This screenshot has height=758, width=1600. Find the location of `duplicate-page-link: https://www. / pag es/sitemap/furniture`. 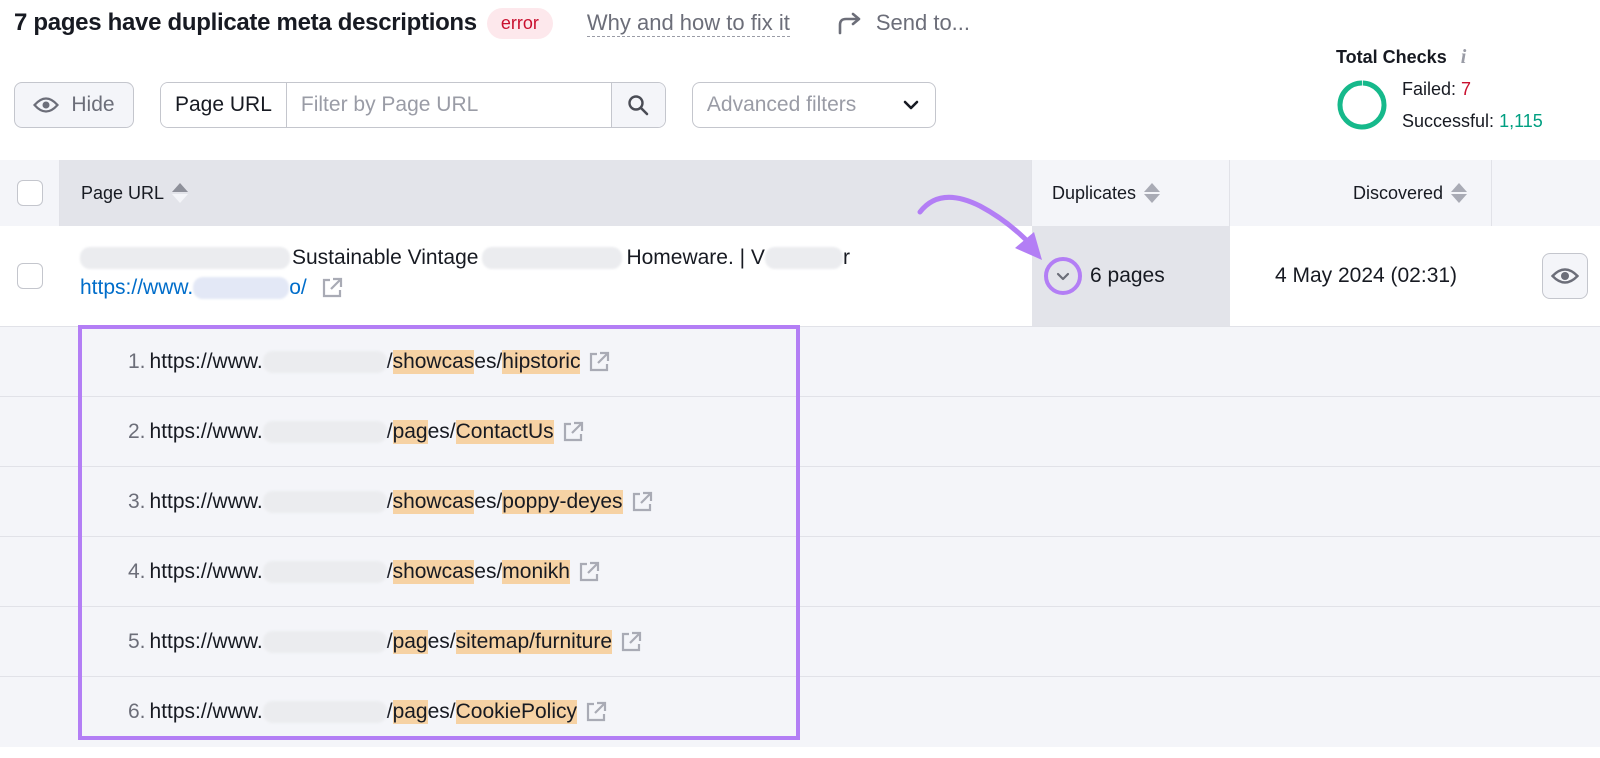

duplicate-page-link: https://www. / pag es/sitemap/furniture is located at coordinates (381, 641).